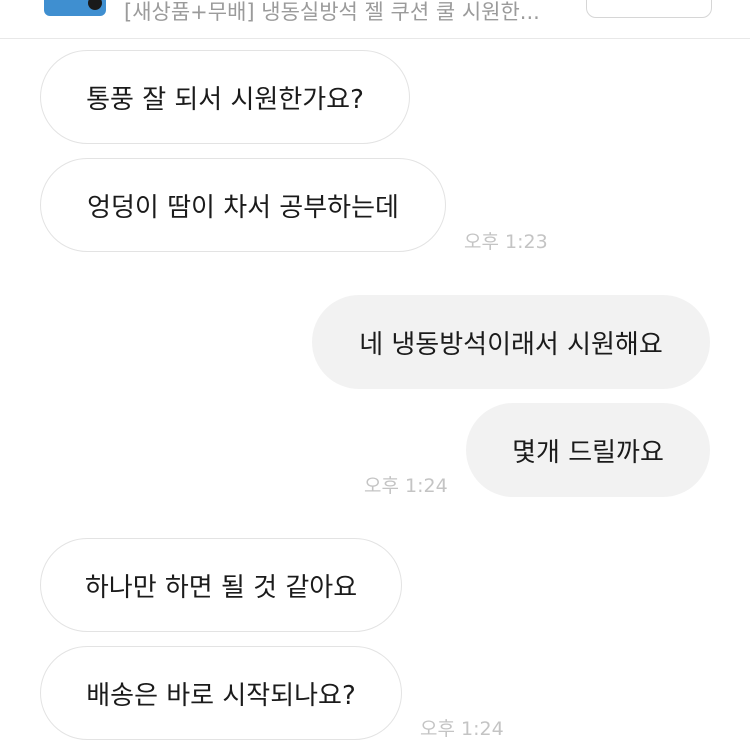 This screenshot has width=750, height=750. I want to click on message-bubble-outgoing: 네 냉동방석이래서 시원해요, so click(511, 342).